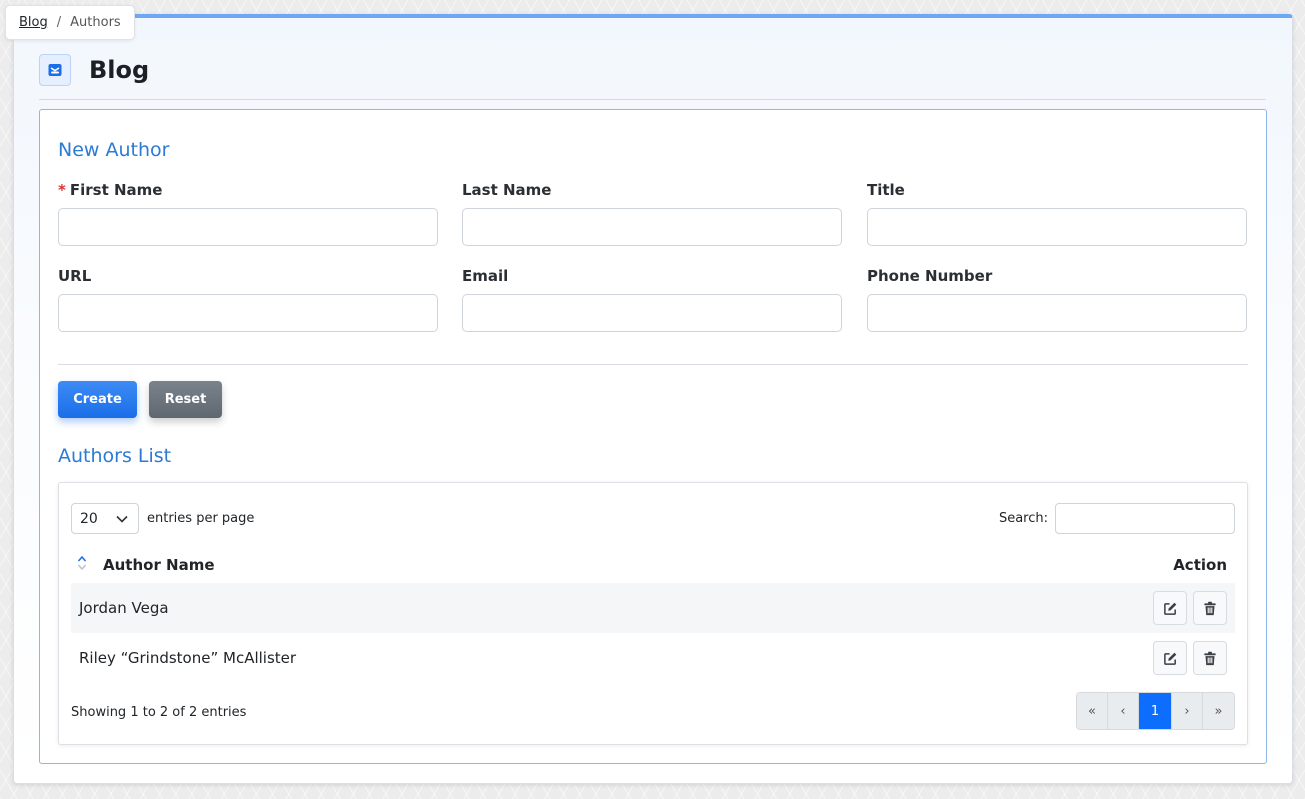  What do you see at coordinates (248, 313) in the screenshot?
I see `url-input` at bounding box center [248, 313].